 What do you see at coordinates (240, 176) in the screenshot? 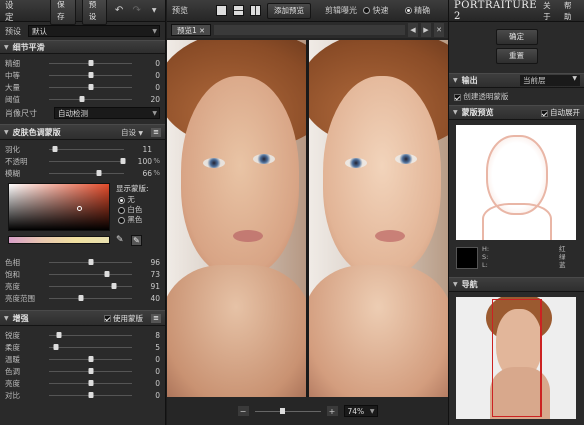
I see `face-shape` at bounding box center [240, 176].